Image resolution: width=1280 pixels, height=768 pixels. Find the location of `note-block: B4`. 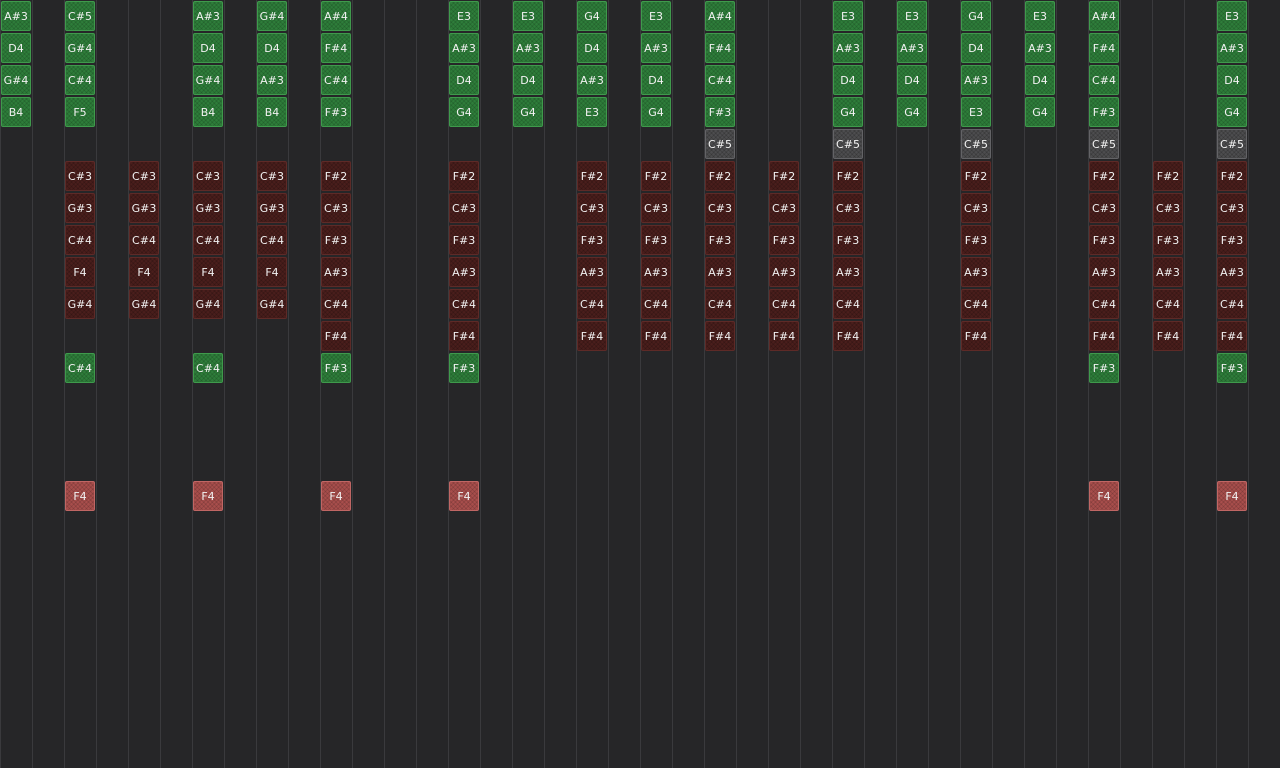

note-block: B4 is located at coordinates (16, 112).